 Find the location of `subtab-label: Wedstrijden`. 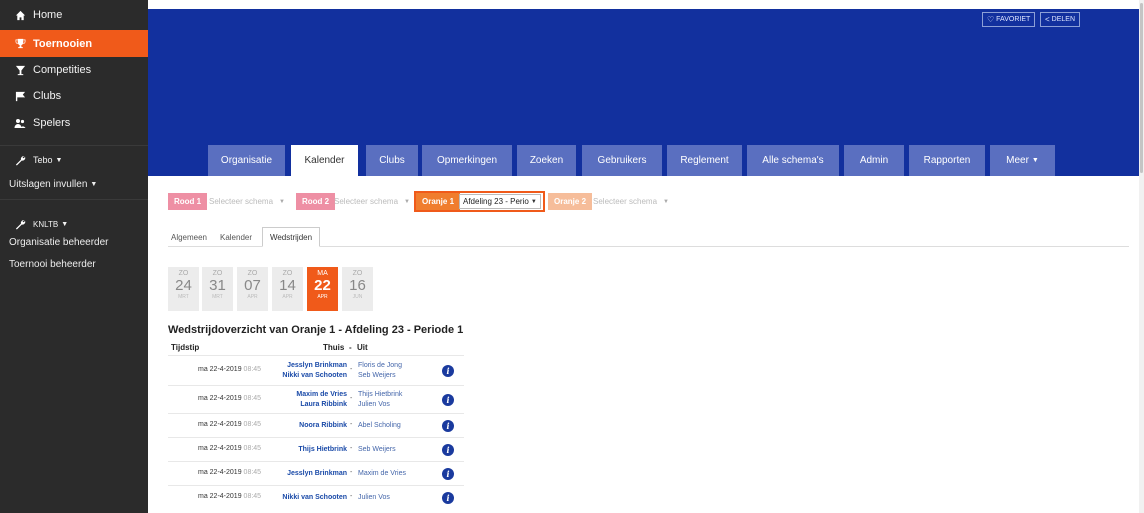

subtab-label: Wedstrijden is located at coordinates (291, 237).